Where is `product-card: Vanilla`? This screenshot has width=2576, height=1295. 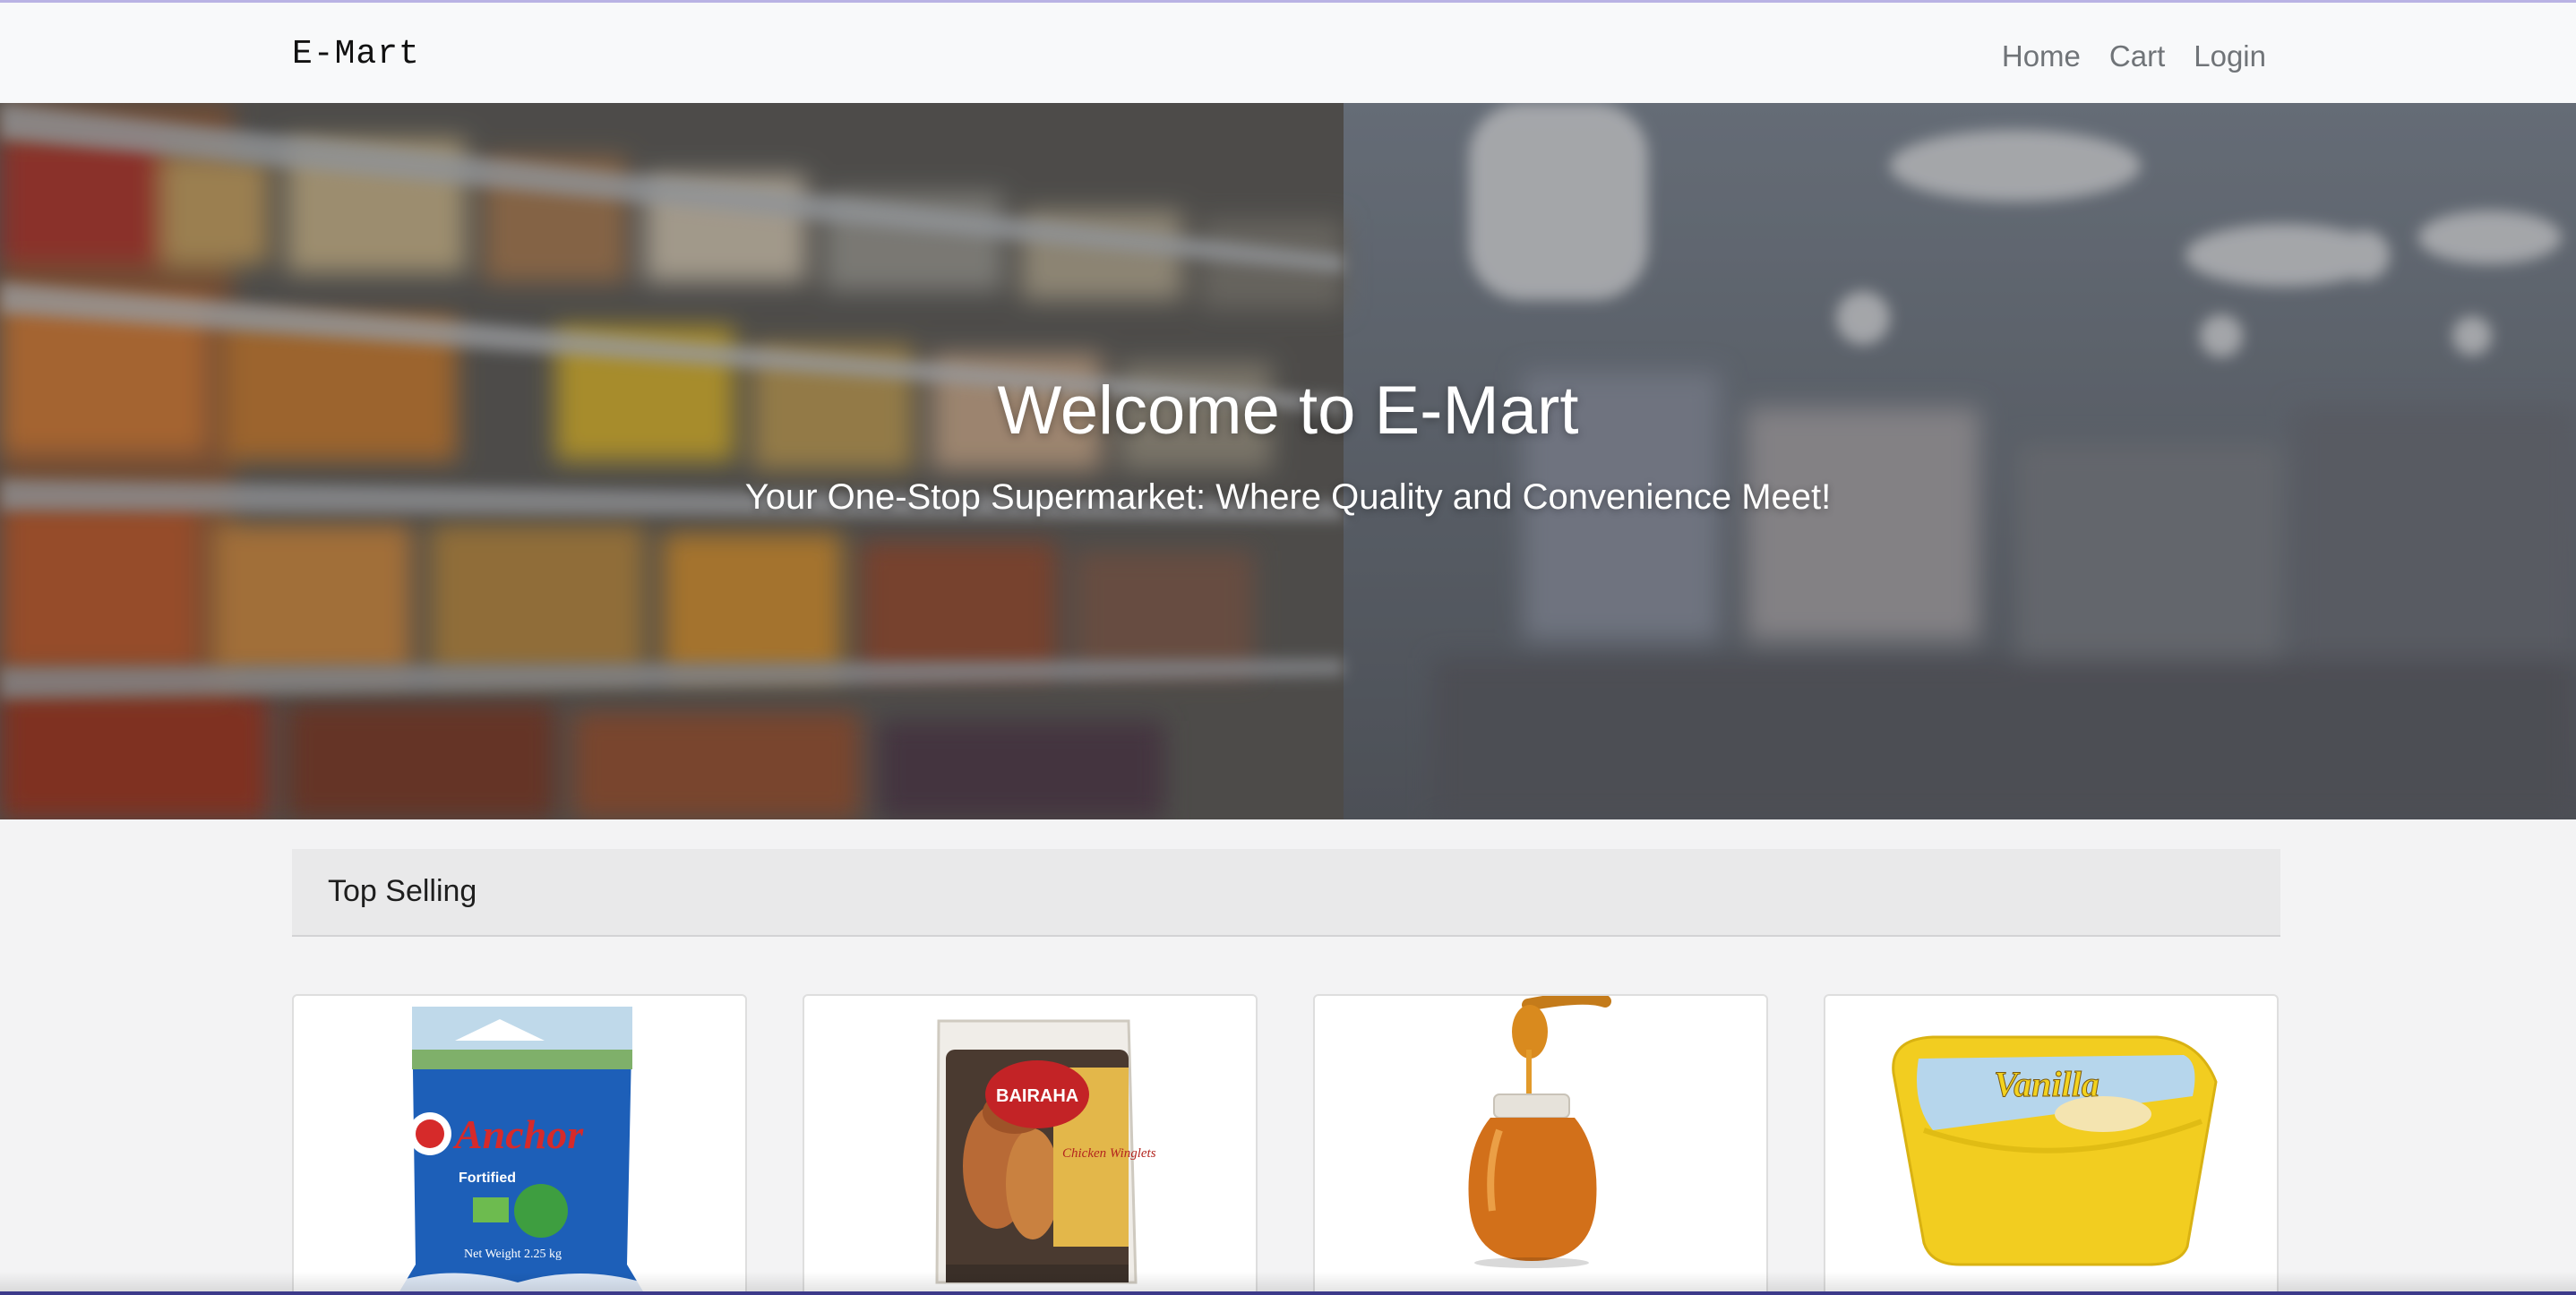
product-card: Vanilla is located at coordinates (2051, 1144).